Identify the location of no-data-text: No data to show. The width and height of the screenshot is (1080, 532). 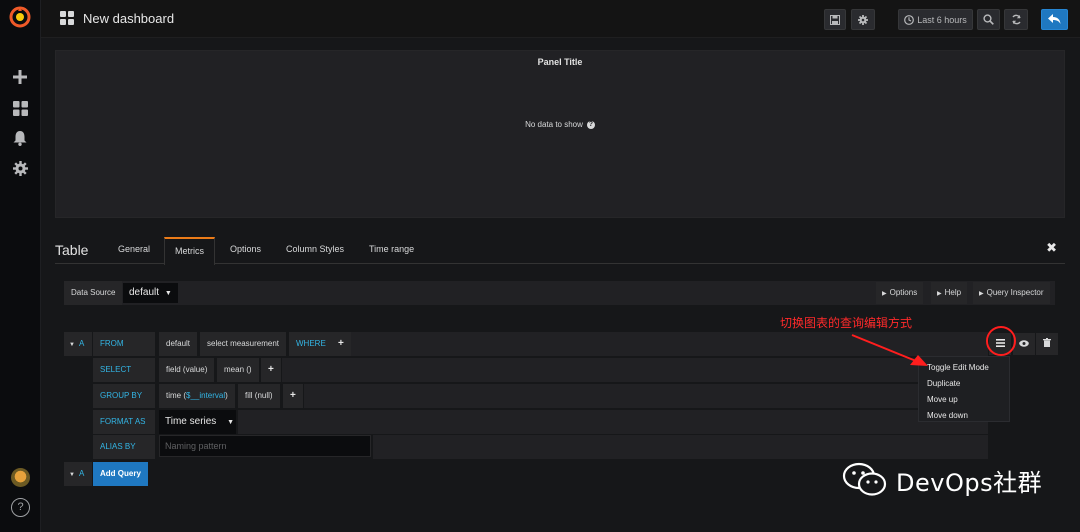
(554, 124).